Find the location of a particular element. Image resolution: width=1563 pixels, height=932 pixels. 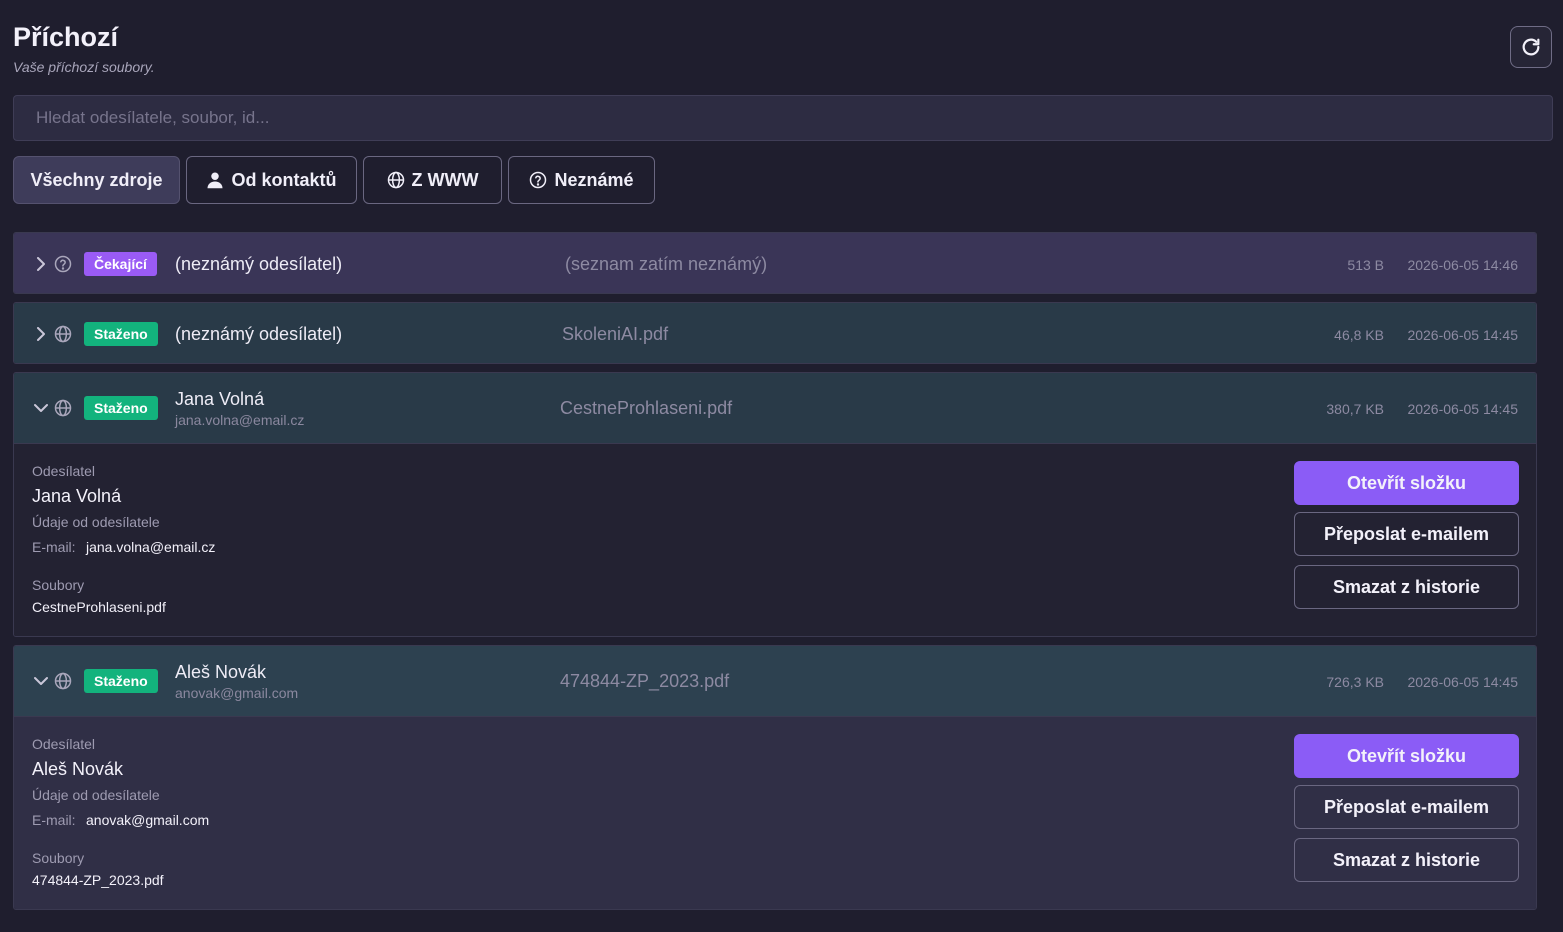

detail-email: anovak@gmail.com is located at coordinates (148, 820).